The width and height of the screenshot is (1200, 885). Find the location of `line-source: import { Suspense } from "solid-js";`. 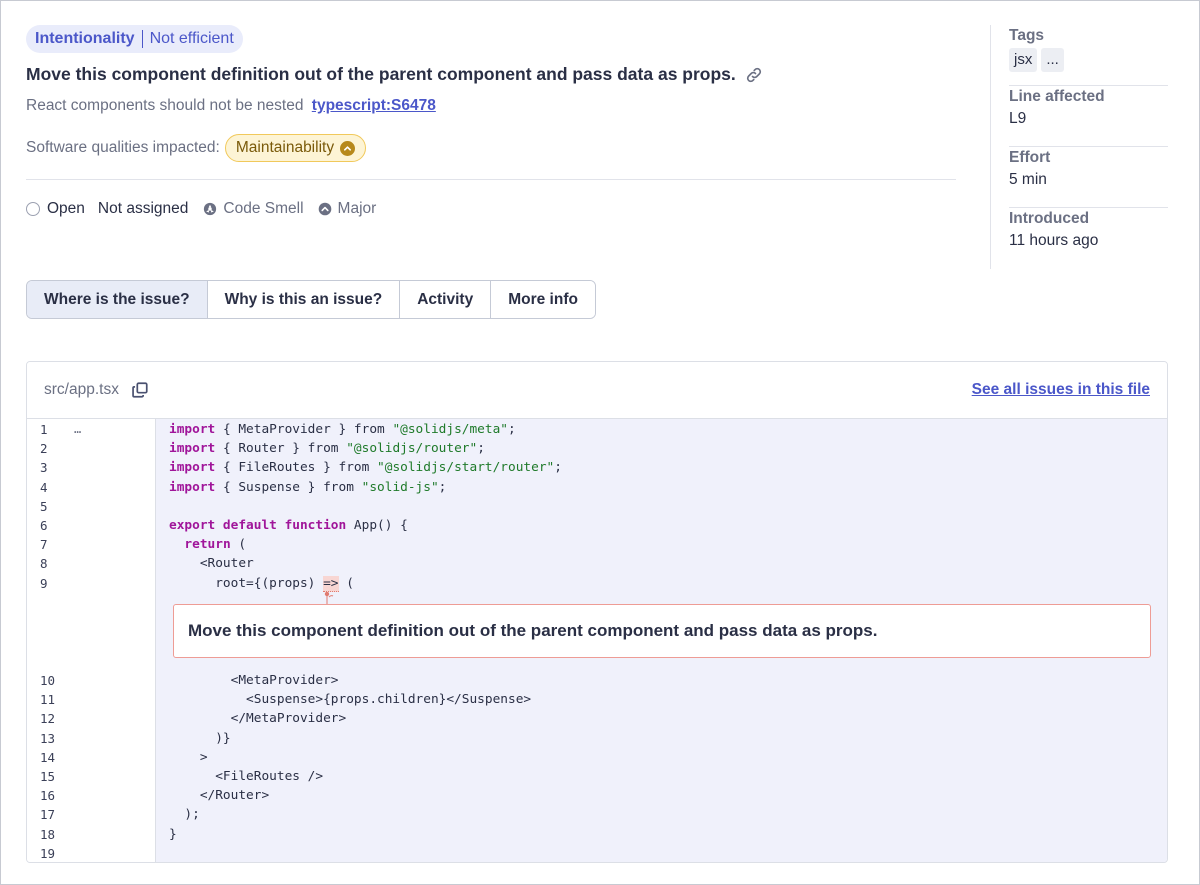

line-source: import { Suspense } from "solid-js"; is located at coordinates (307, 487).